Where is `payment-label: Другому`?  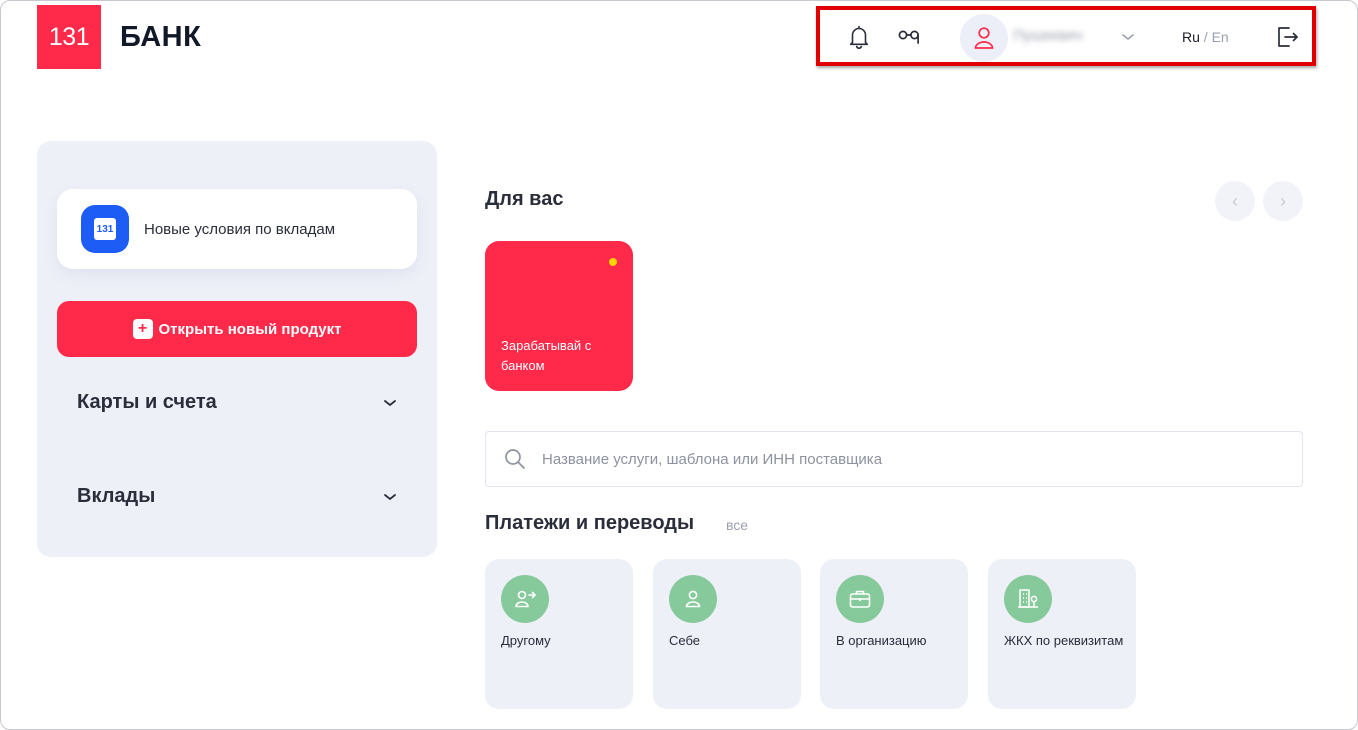 payment-label: Другому is located at coordinates (526, 640).